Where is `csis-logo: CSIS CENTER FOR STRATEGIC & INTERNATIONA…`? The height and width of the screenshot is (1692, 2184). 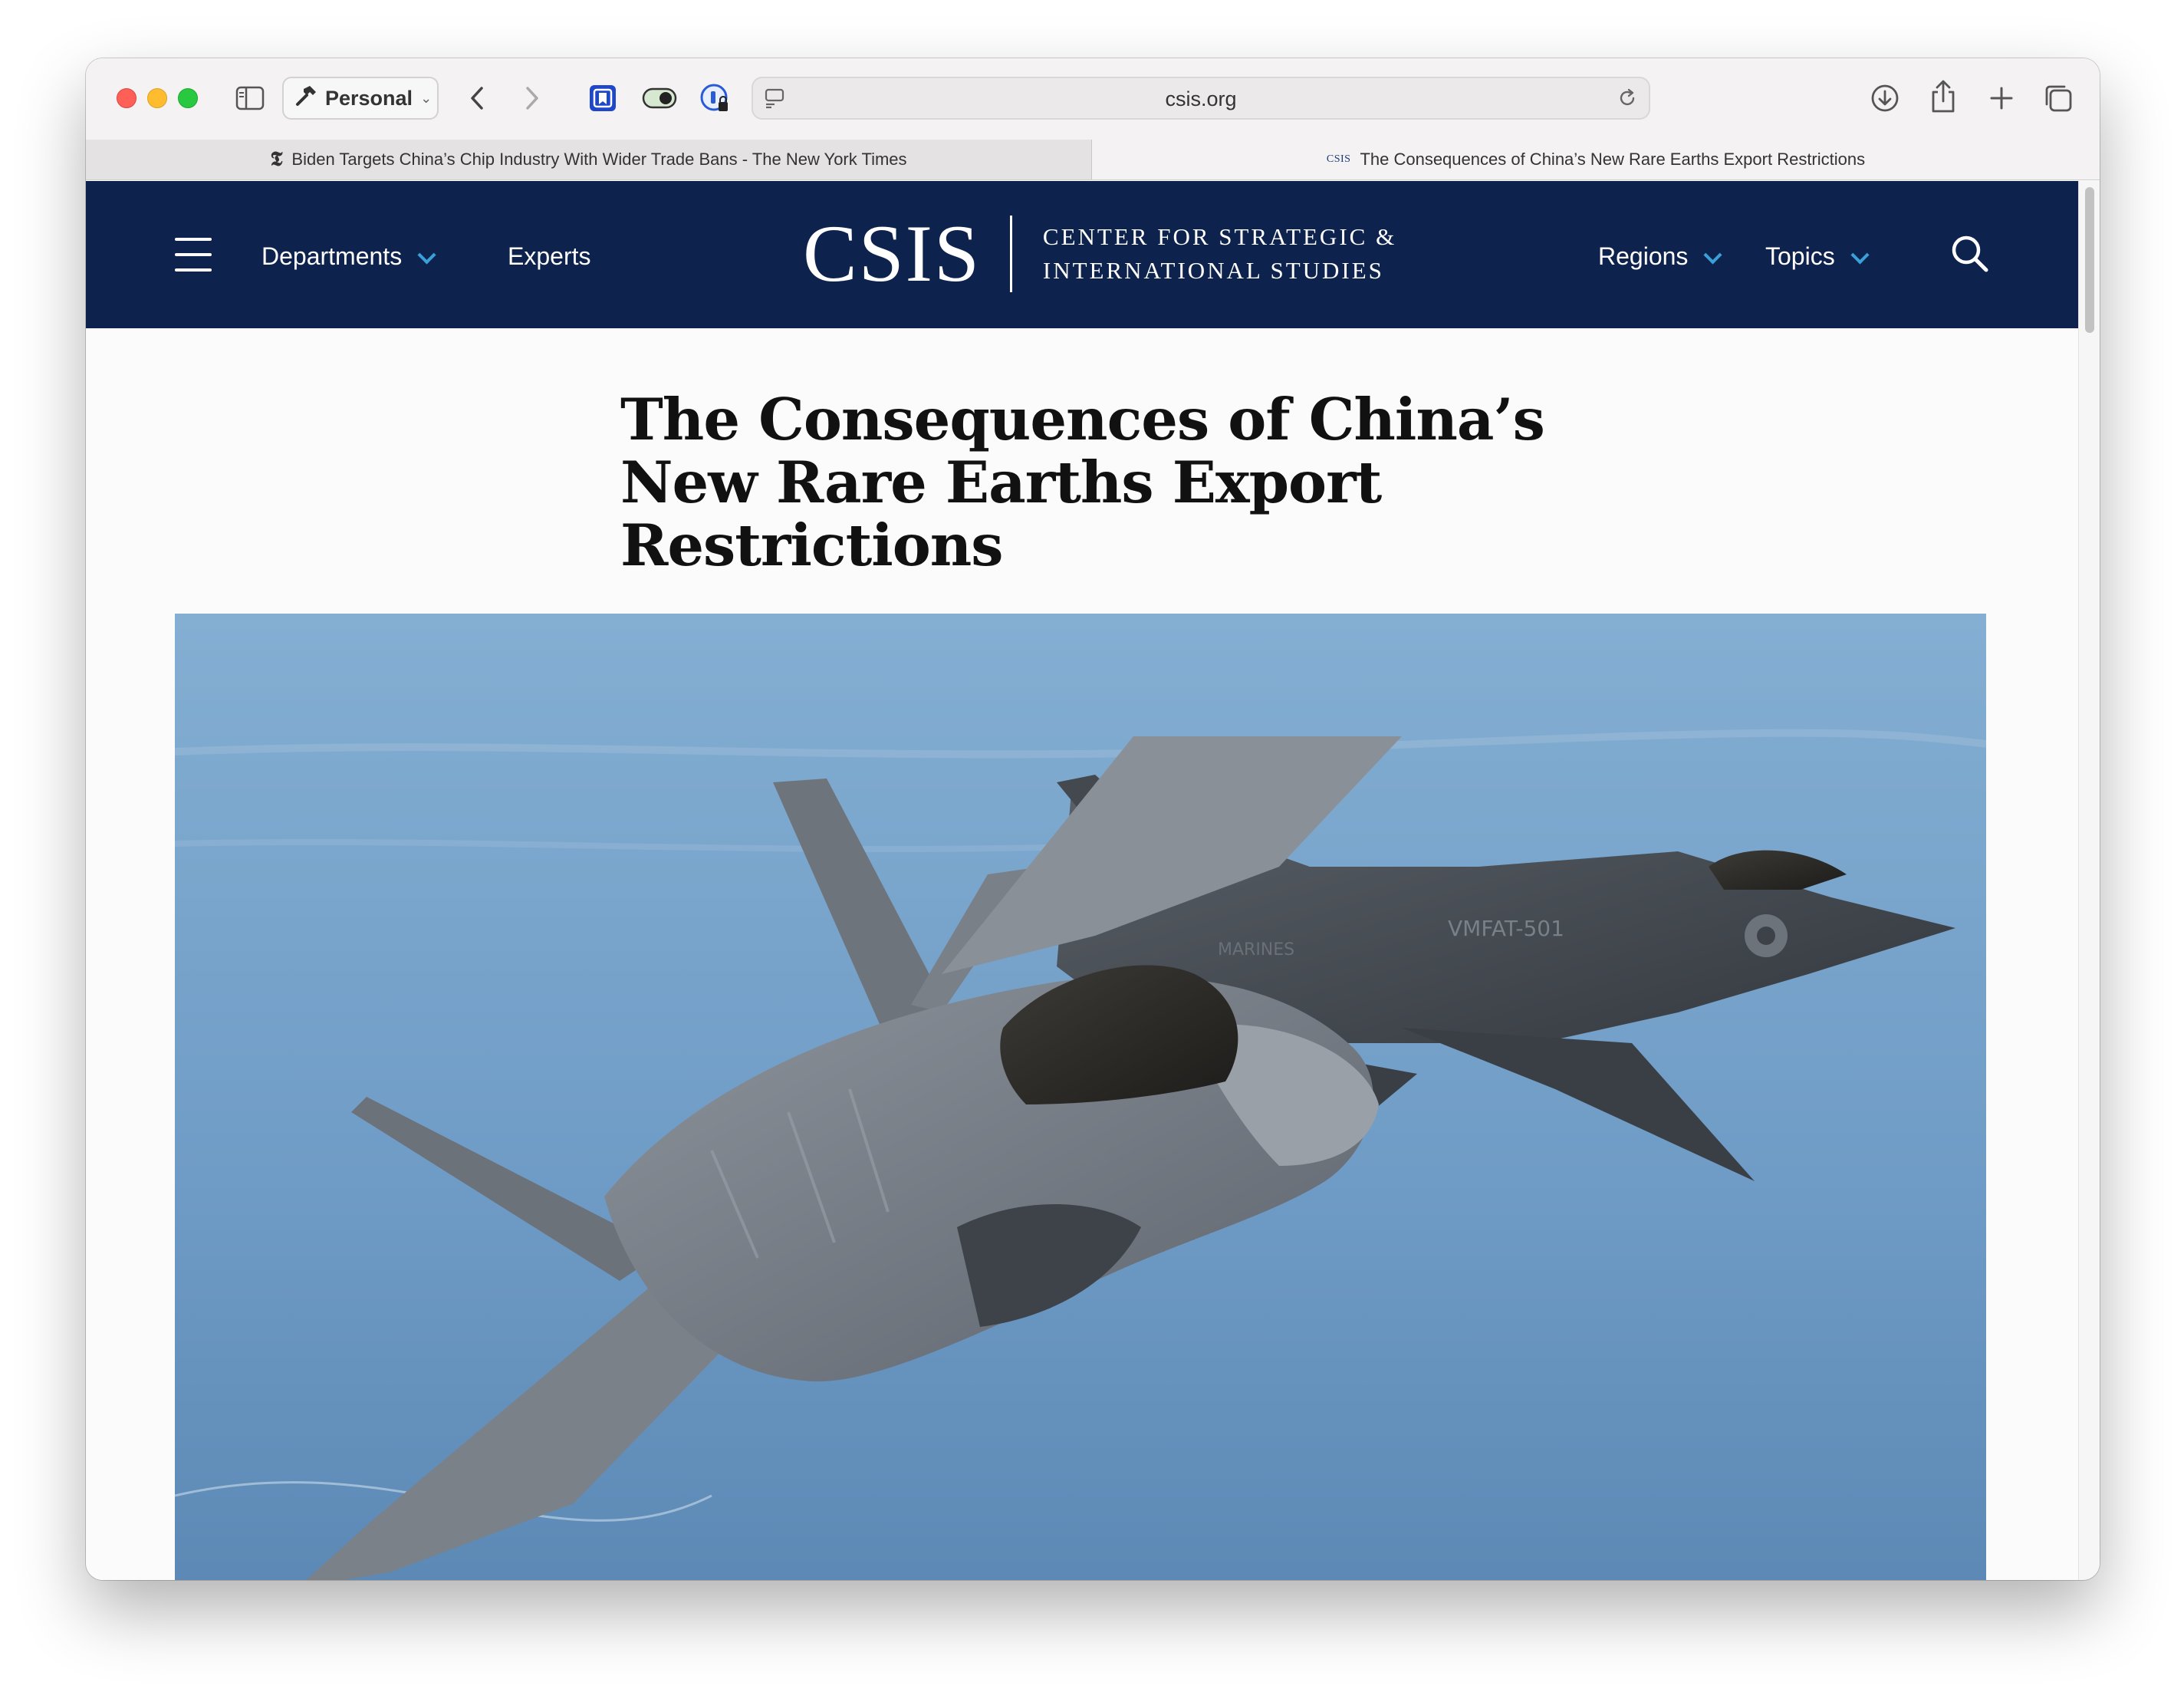
csis-logo: CSIS CENTER FOR STRATEGIC & INTERNATIONA… is located at coordinates (1099, 254).